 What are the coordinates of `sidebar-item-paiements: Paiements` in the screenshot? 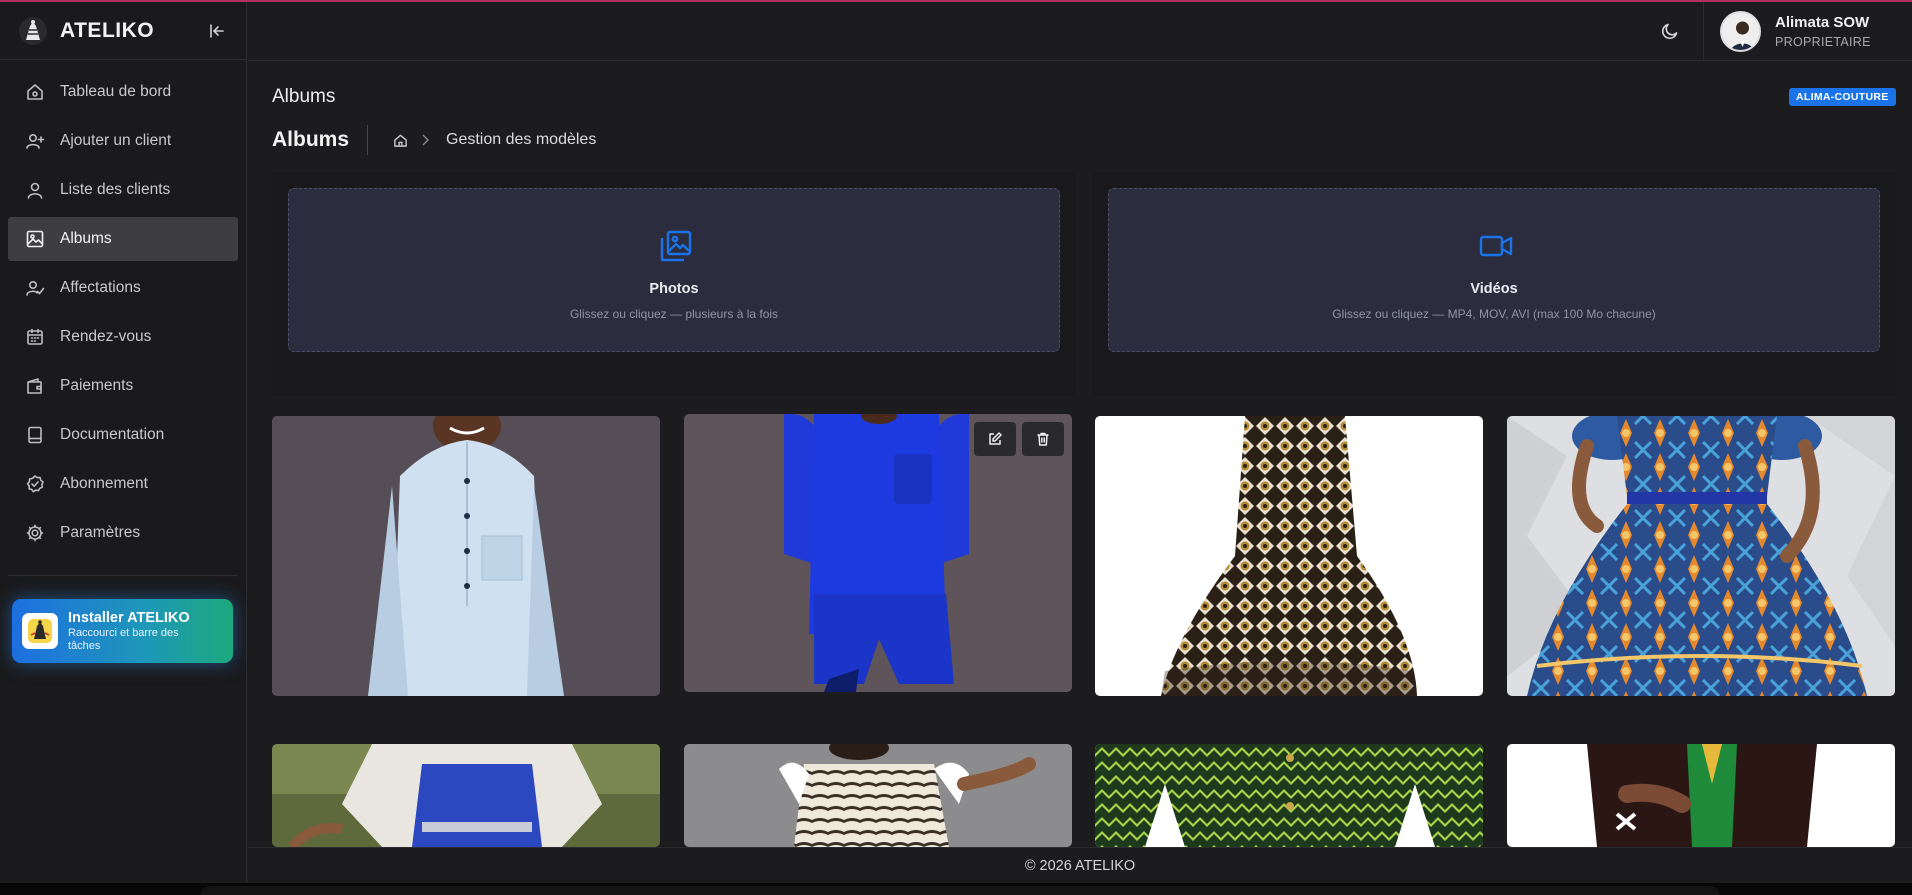 It's located at (123, 386).